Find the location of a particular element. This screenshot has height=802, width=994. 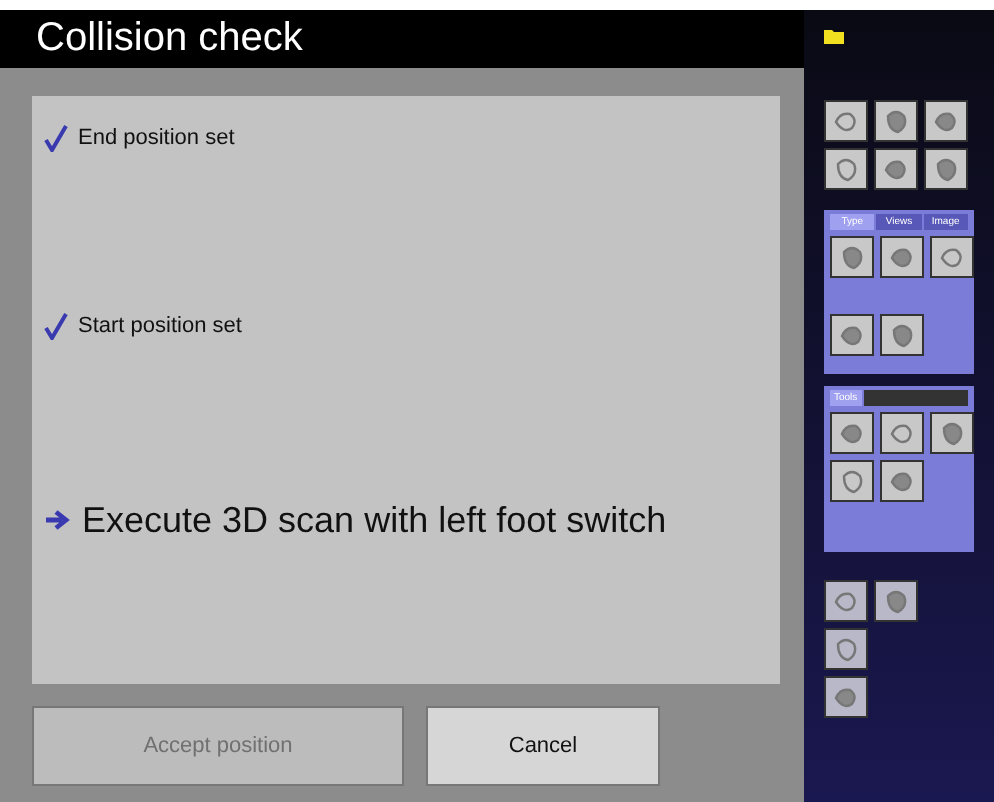

tab-strip is located at coordinates (915, 398).